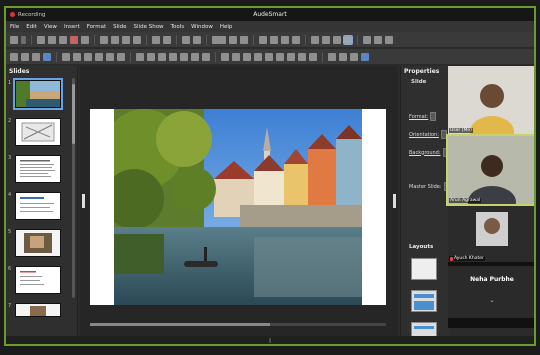 The width and height of the screenshot is (540, 355). I want to click on menu-file: File, so click(14, 27).